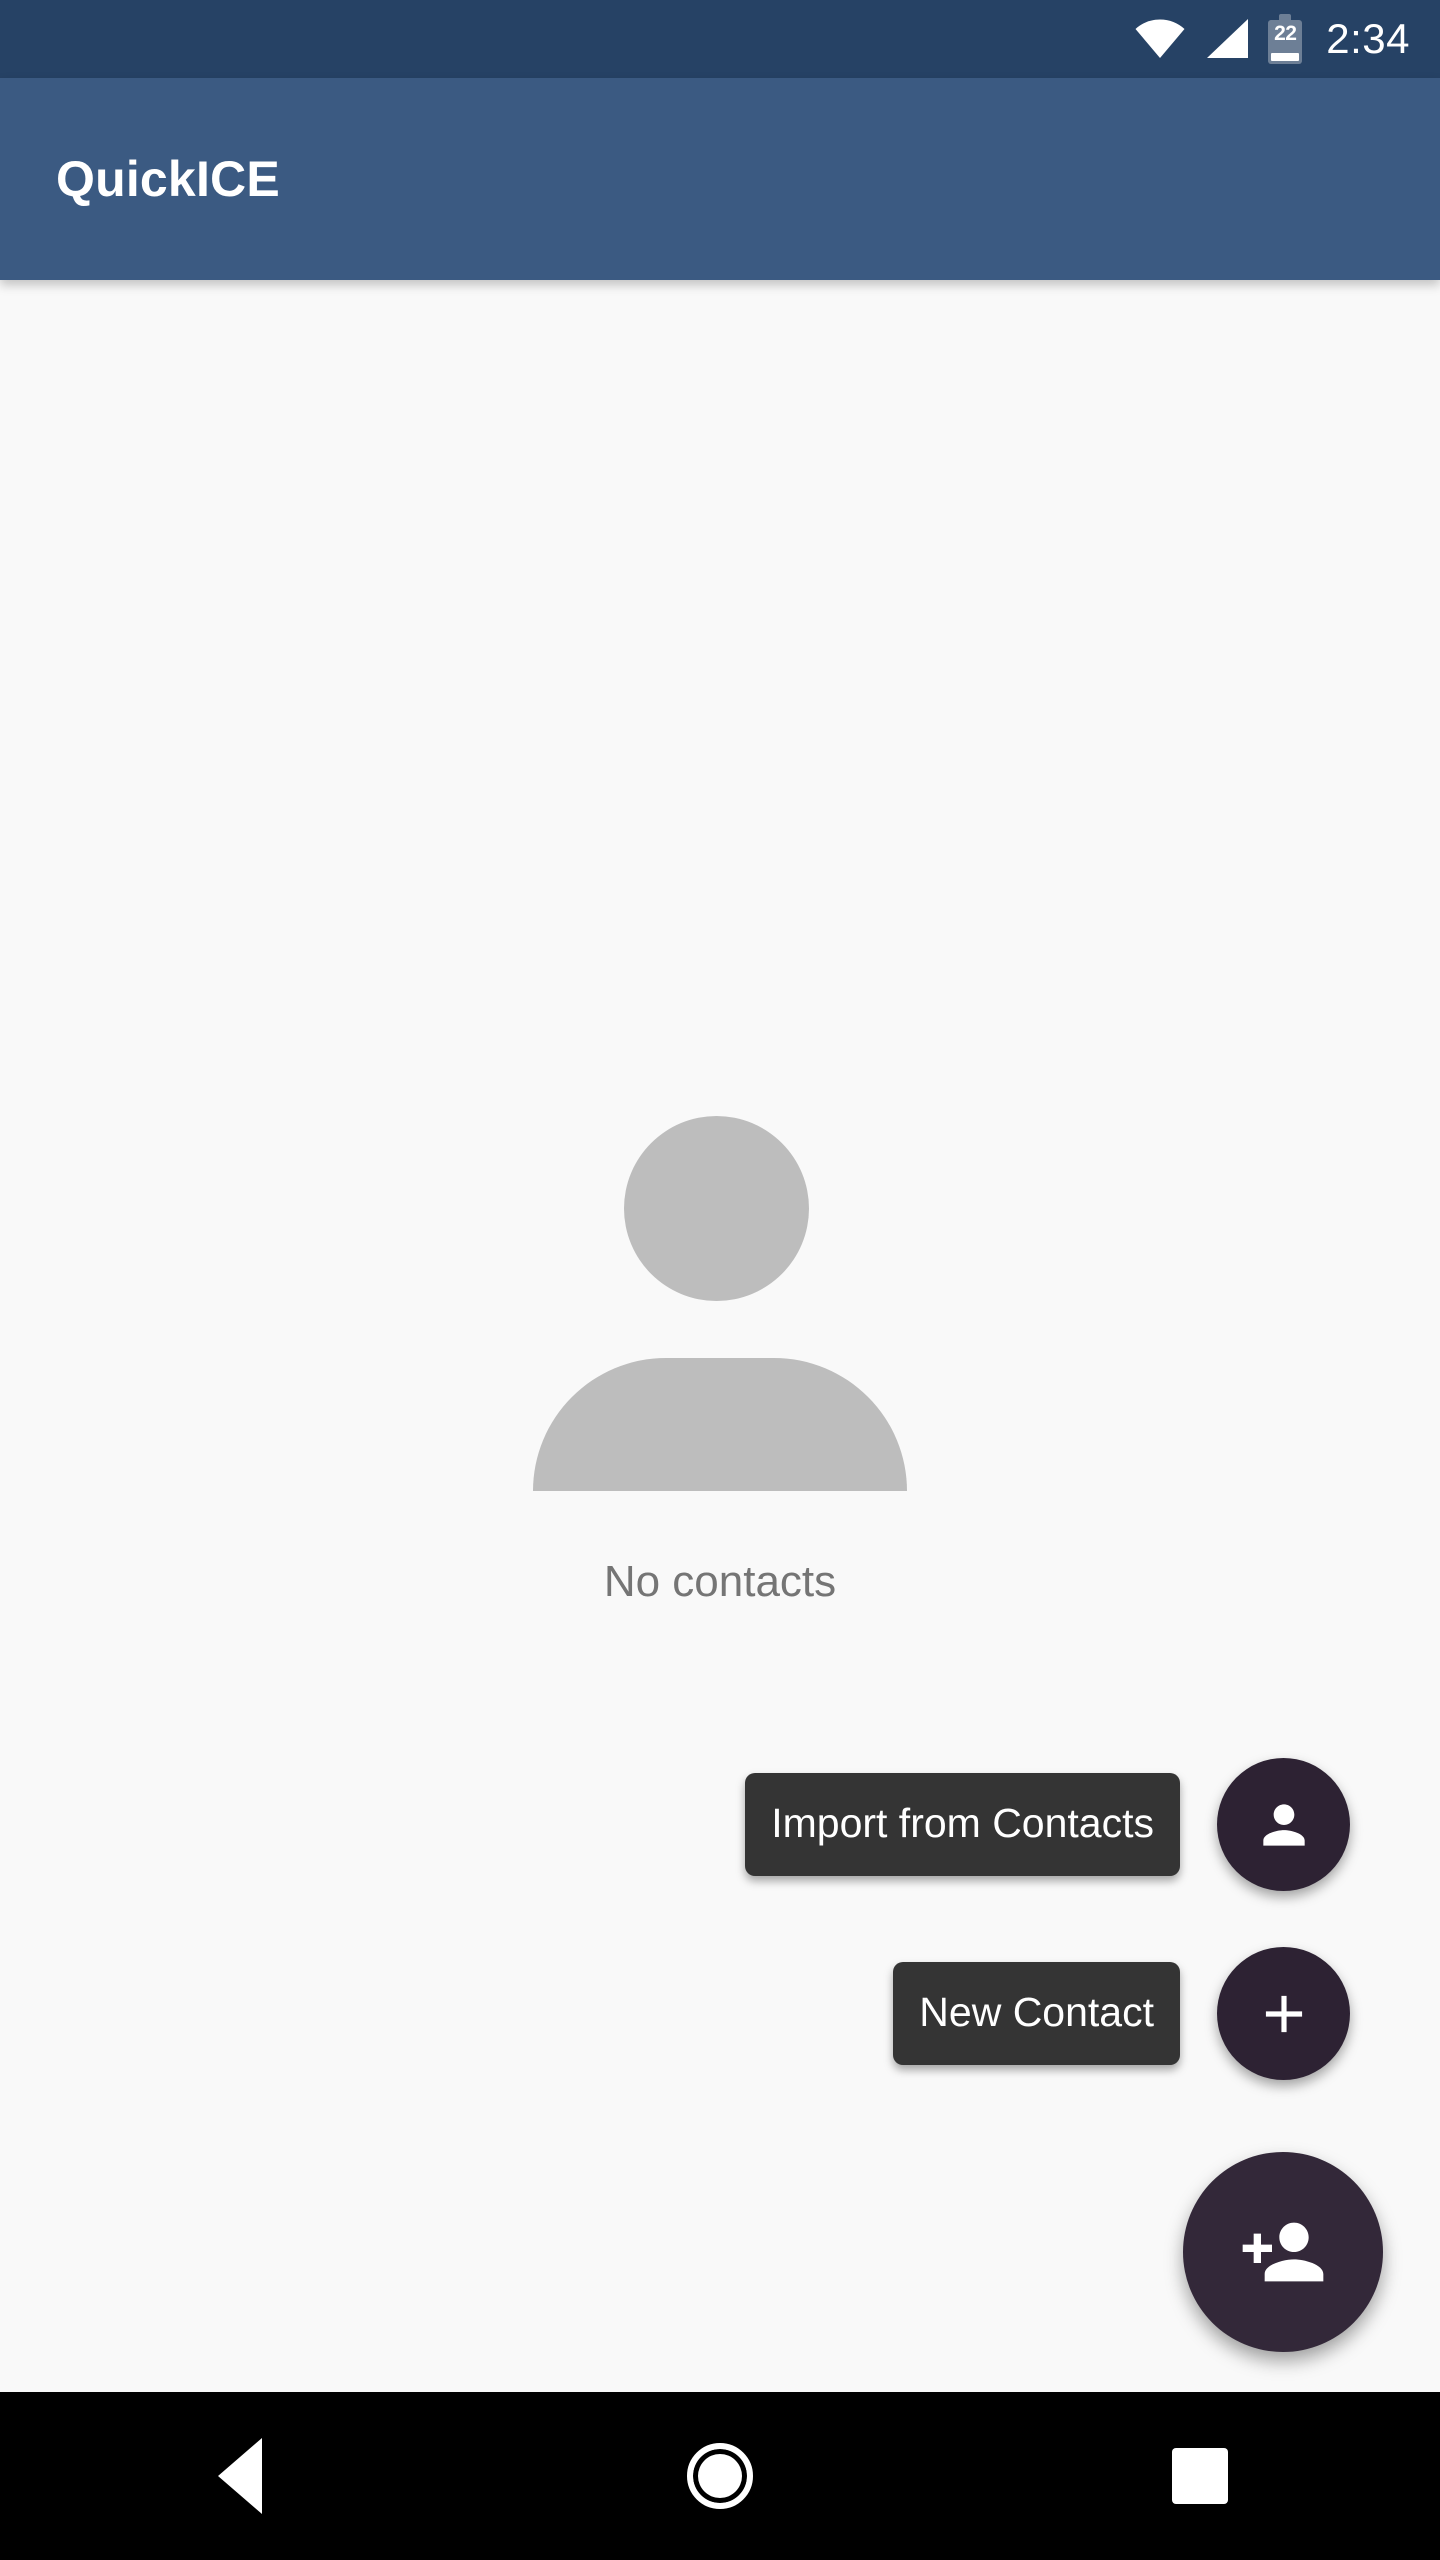  I want to click on new-contact-fab, so click(1283, 2013).